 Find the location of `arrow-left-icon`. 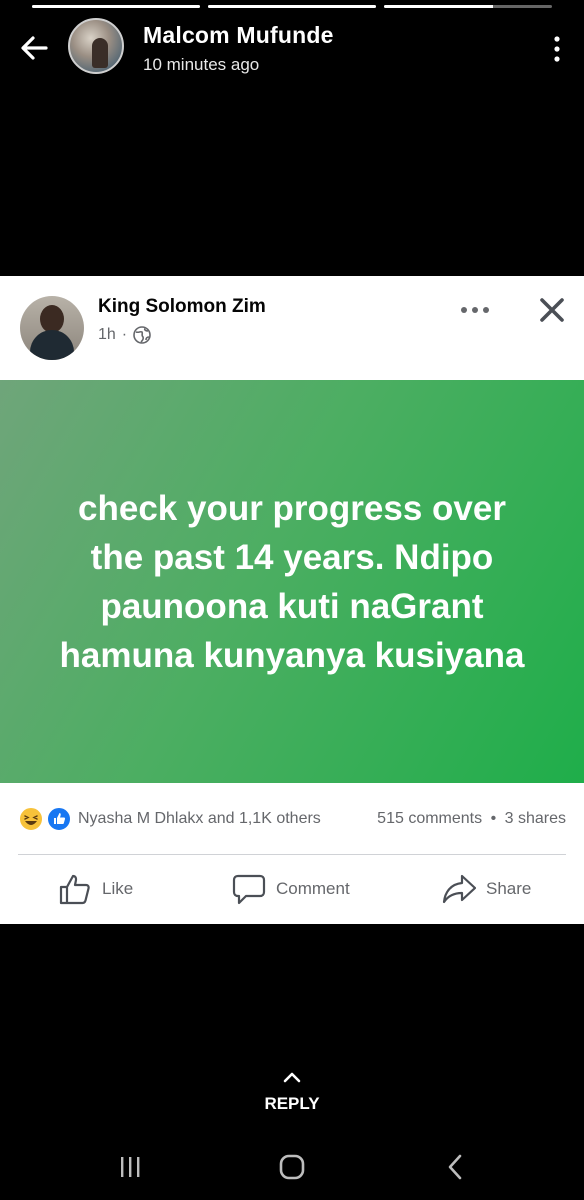

arrow-left-icon is located at coordinates (34, 48).